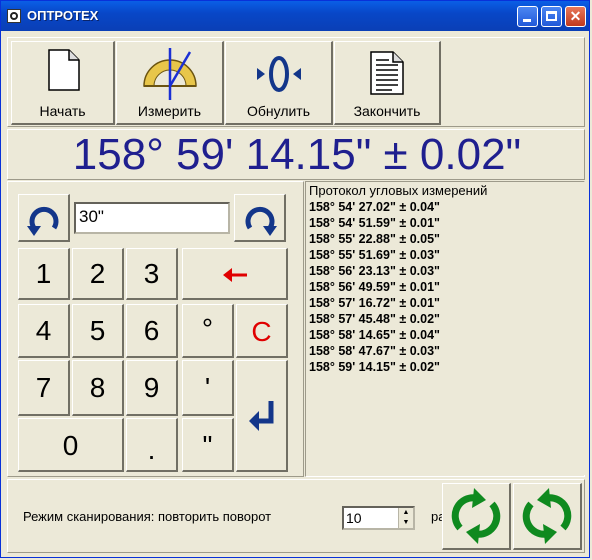  I want to click on log-title: Протокол угловых измерений, so click(398, 190).